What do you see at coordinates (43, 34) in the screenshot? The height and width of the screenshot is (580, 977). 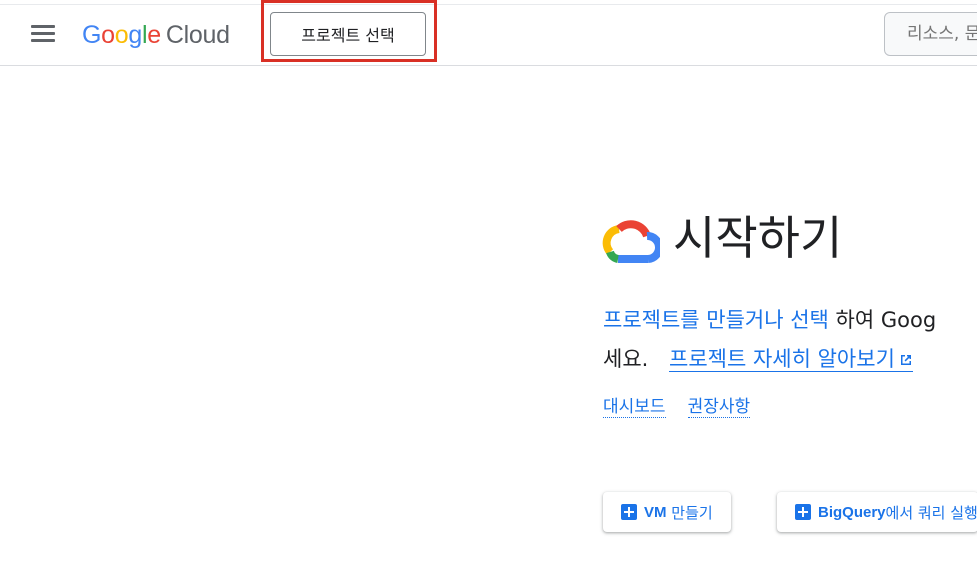 I see `hamburger-menu-icon` at bounding box center [43, 34].